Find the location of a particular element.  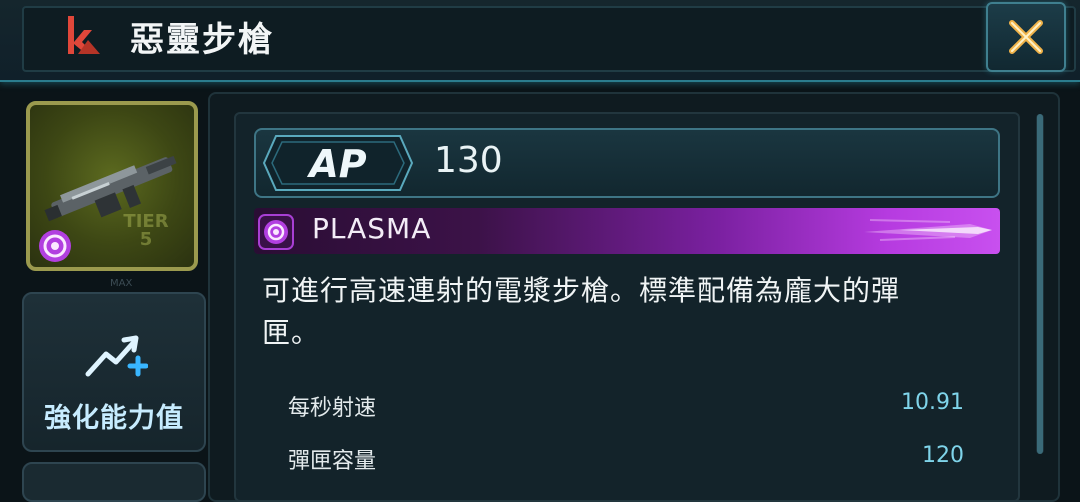

scrollbar-thumb is located at coordinates (1040, 284).